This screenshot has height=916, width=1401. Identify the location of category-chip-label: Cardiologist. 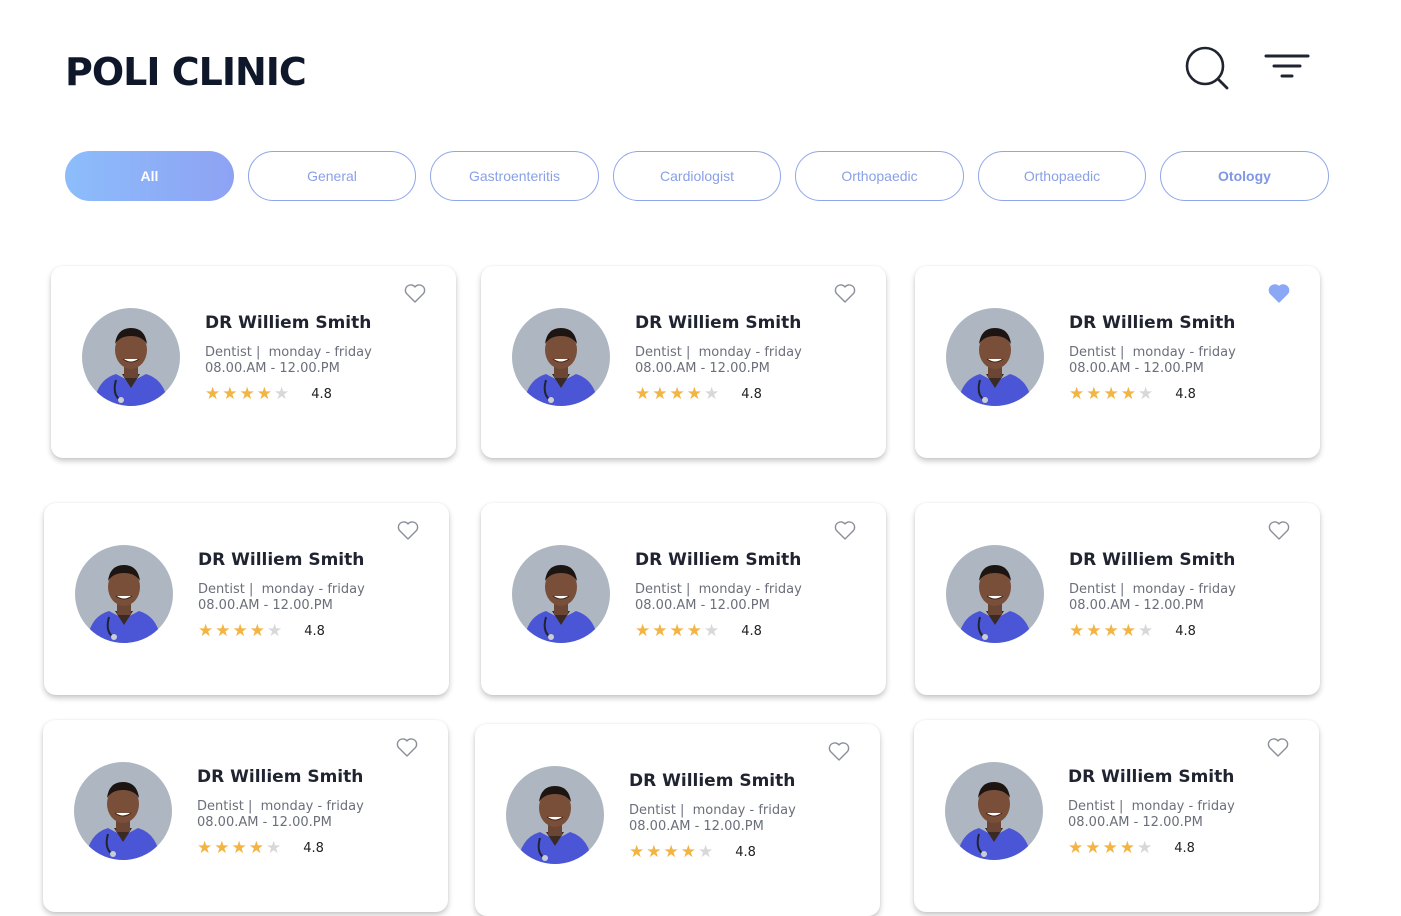
(697, 176).